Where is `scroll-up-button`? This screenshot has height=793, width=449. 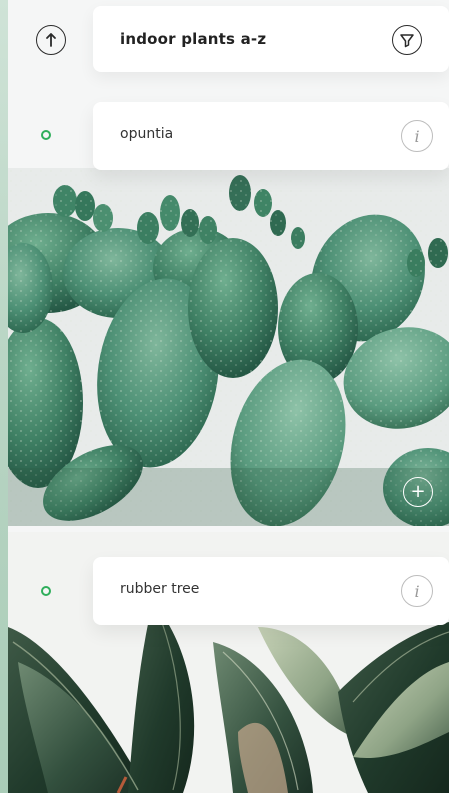
scroll-up-button is located at coordinates (51, 40).